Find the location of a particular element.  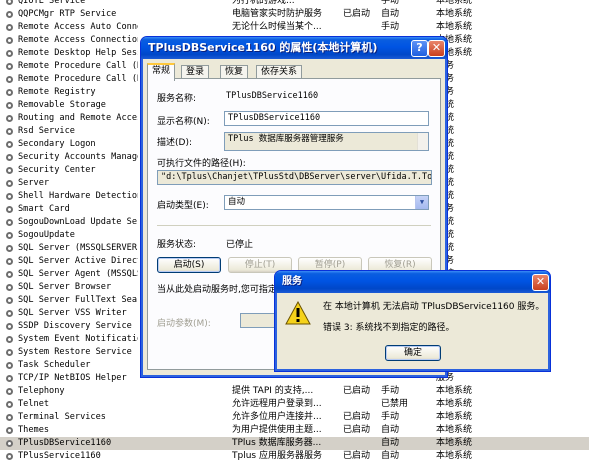

service-row: QIOTE Service 为打机的游戏... 手动 本地系统 is located at coordinates (294, 4).